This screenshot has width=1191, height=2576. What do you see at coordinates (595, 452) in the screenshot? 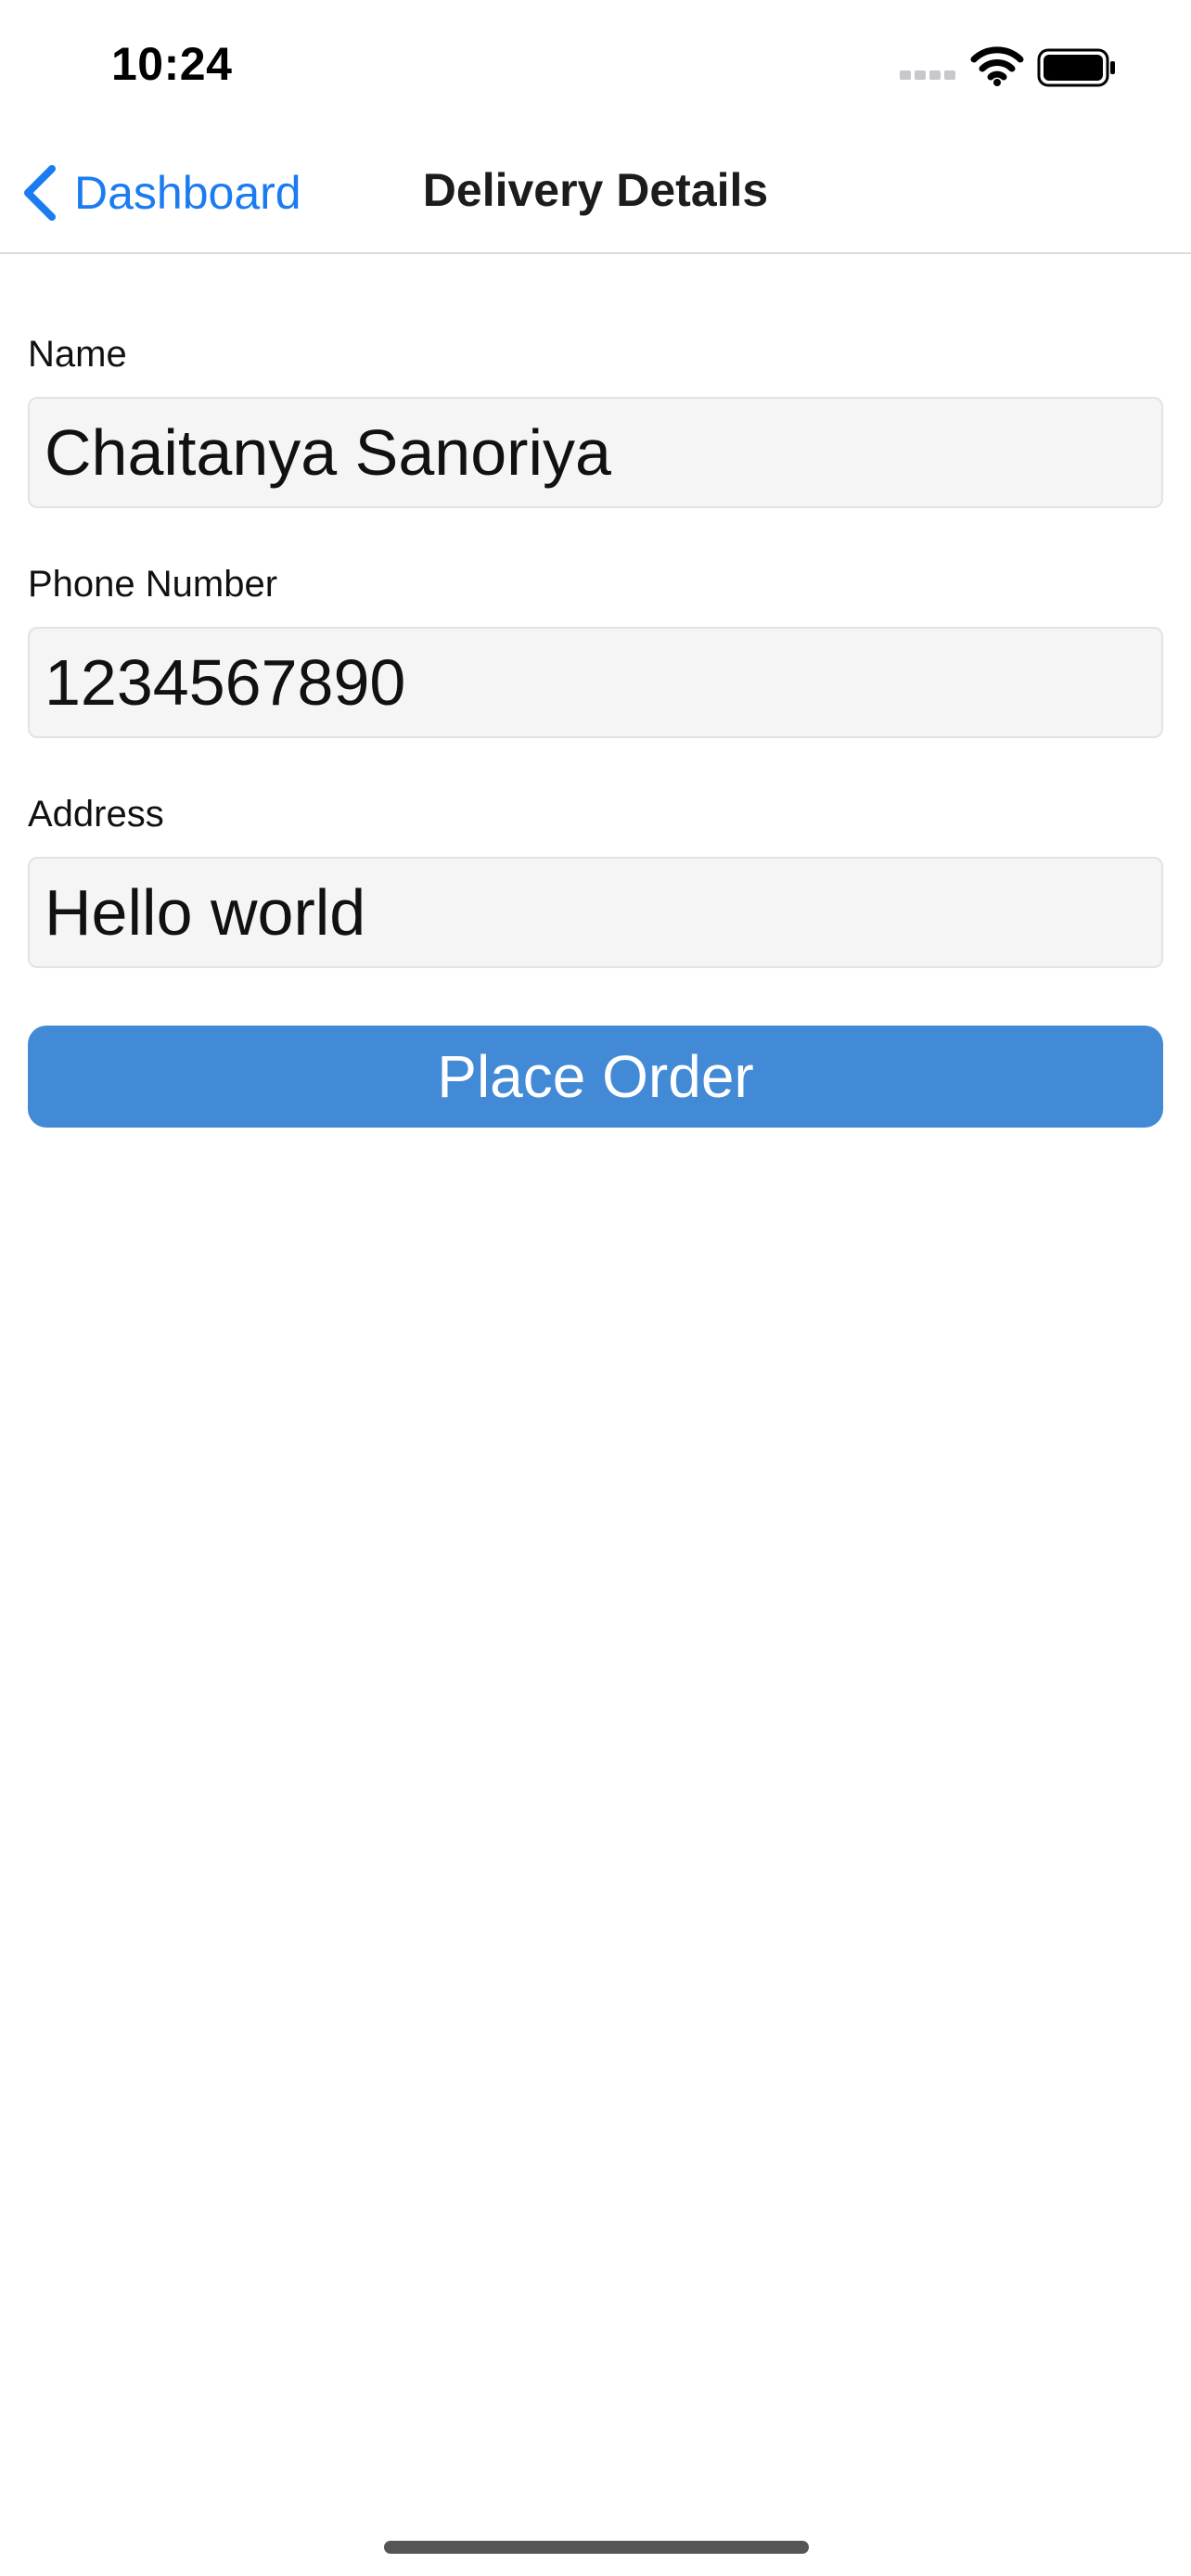
I see `name-input` at bounding box center [595, 452].